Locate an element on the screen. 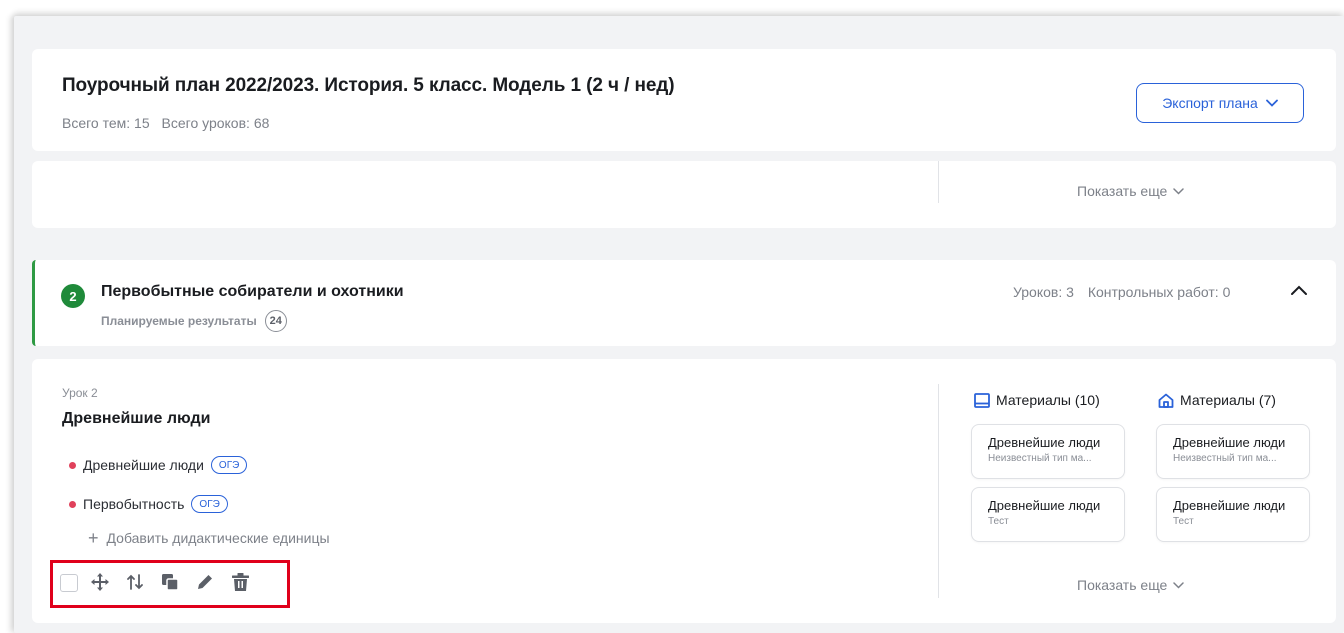  planned-results: Планируемые результаты 24 is located at coordinates (194, 321).